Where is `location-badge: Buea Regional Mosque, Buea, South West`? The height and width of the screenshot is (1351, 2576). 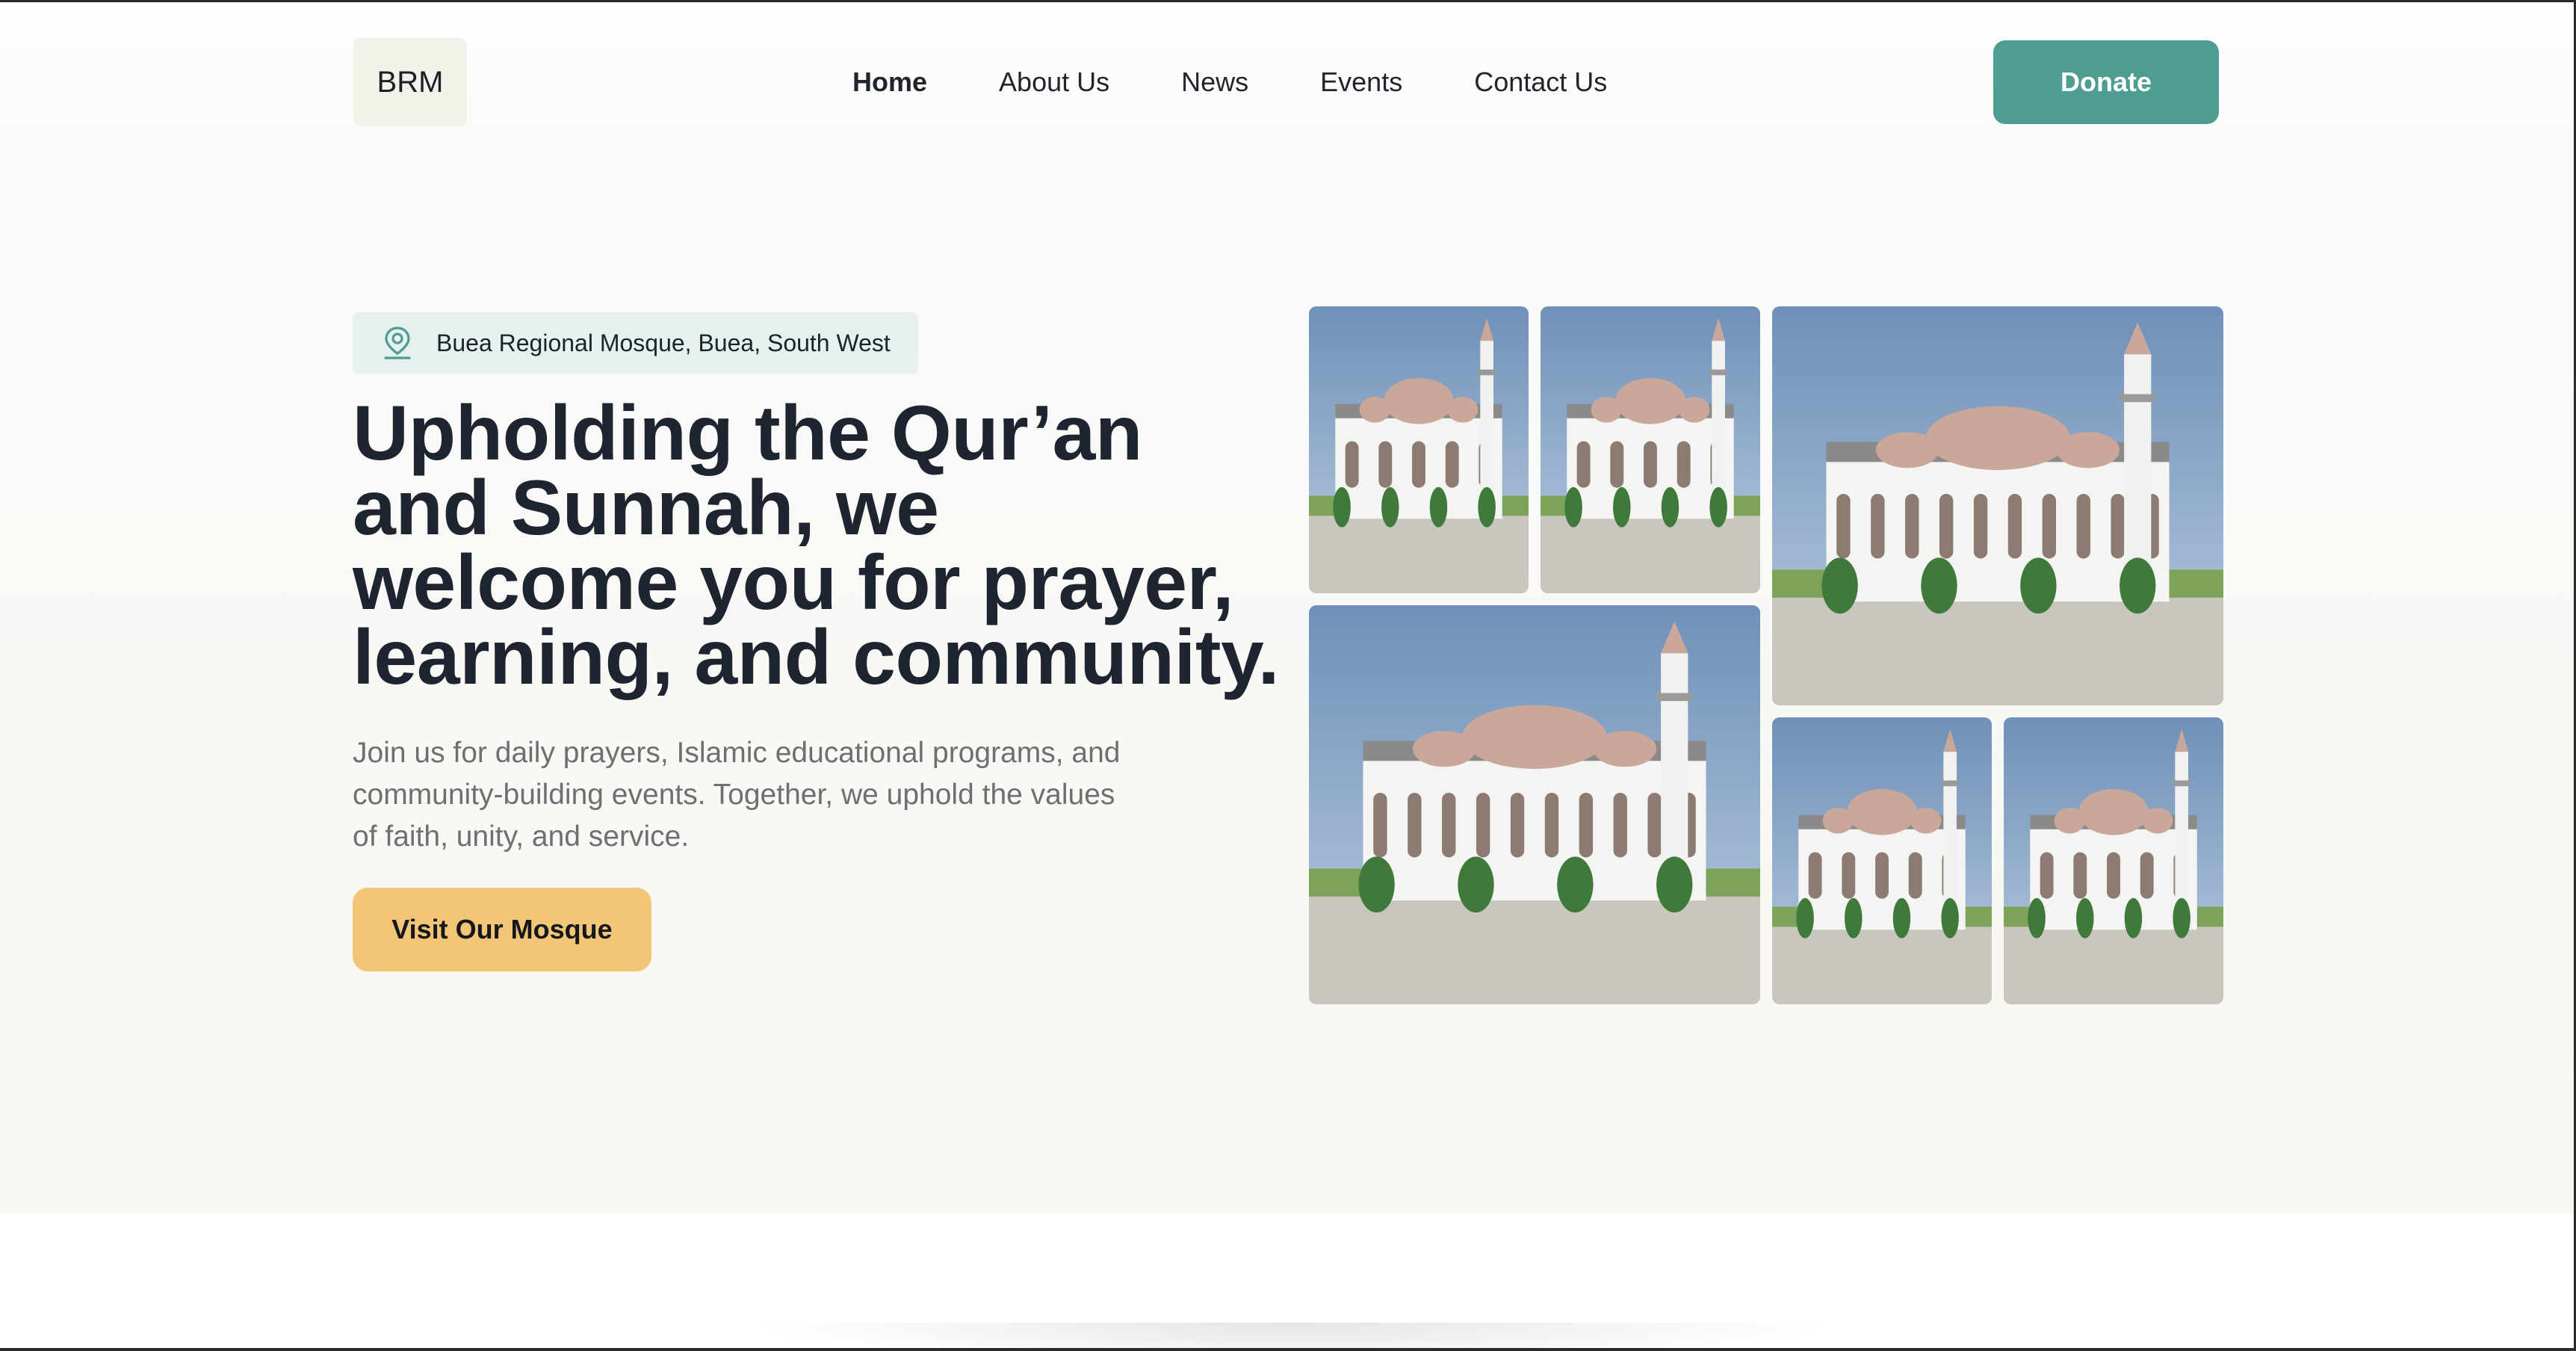 location-badge: Buea Regional Mosque, Buea, South West is located at coordinates (635, 343).